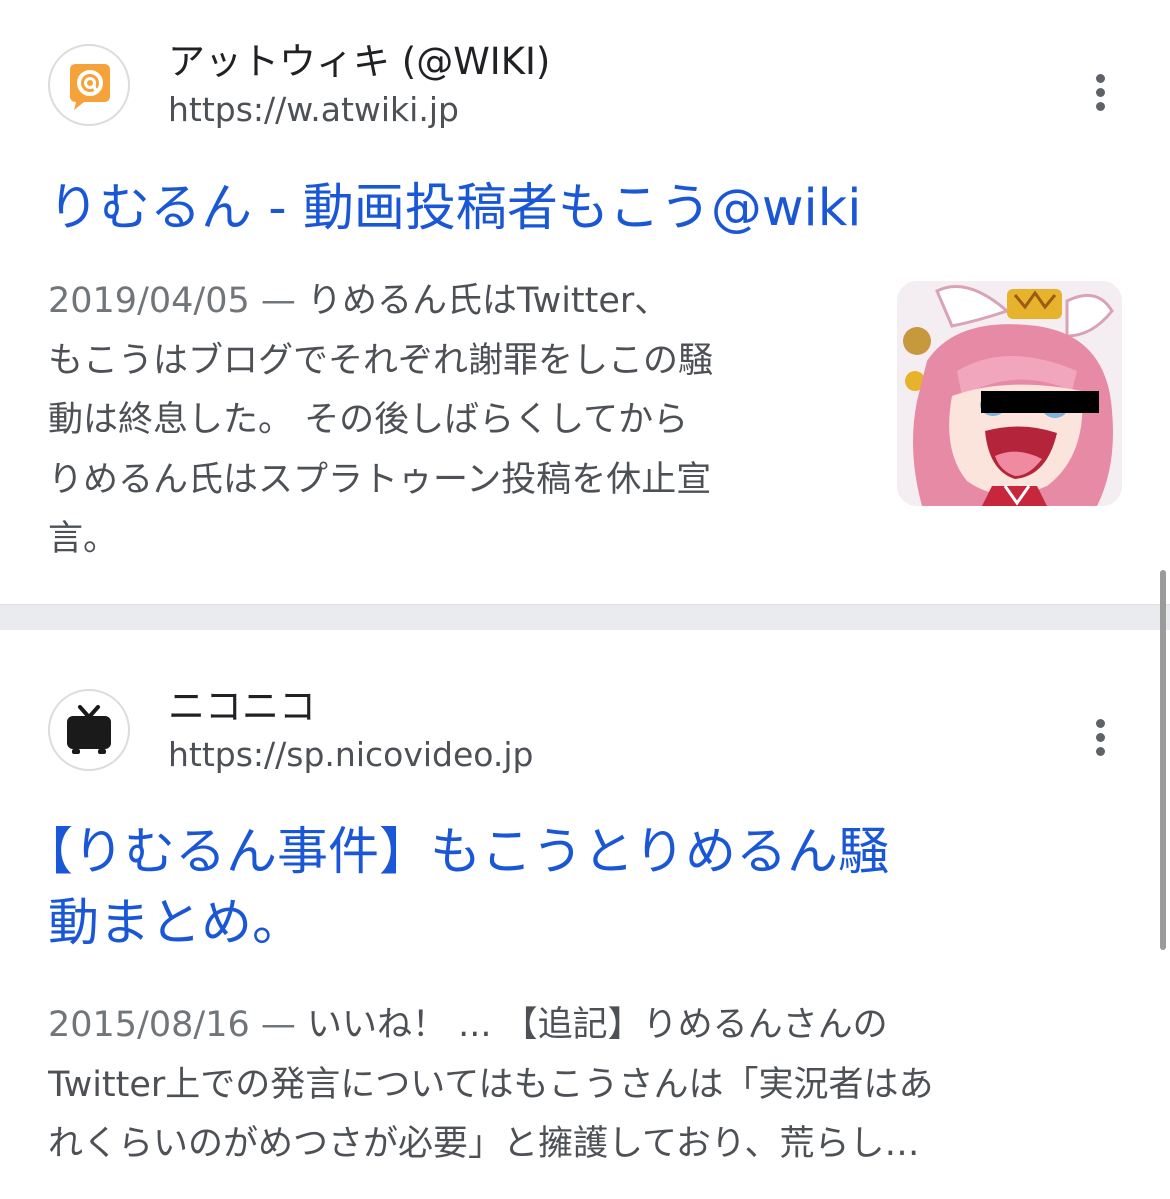 Image resolution: width=1170 pixels, height=1199 pixels. I want to click on snippet-line: もこうはブログでそれぞれ謝罪をしこの騒, so click(381, 360).